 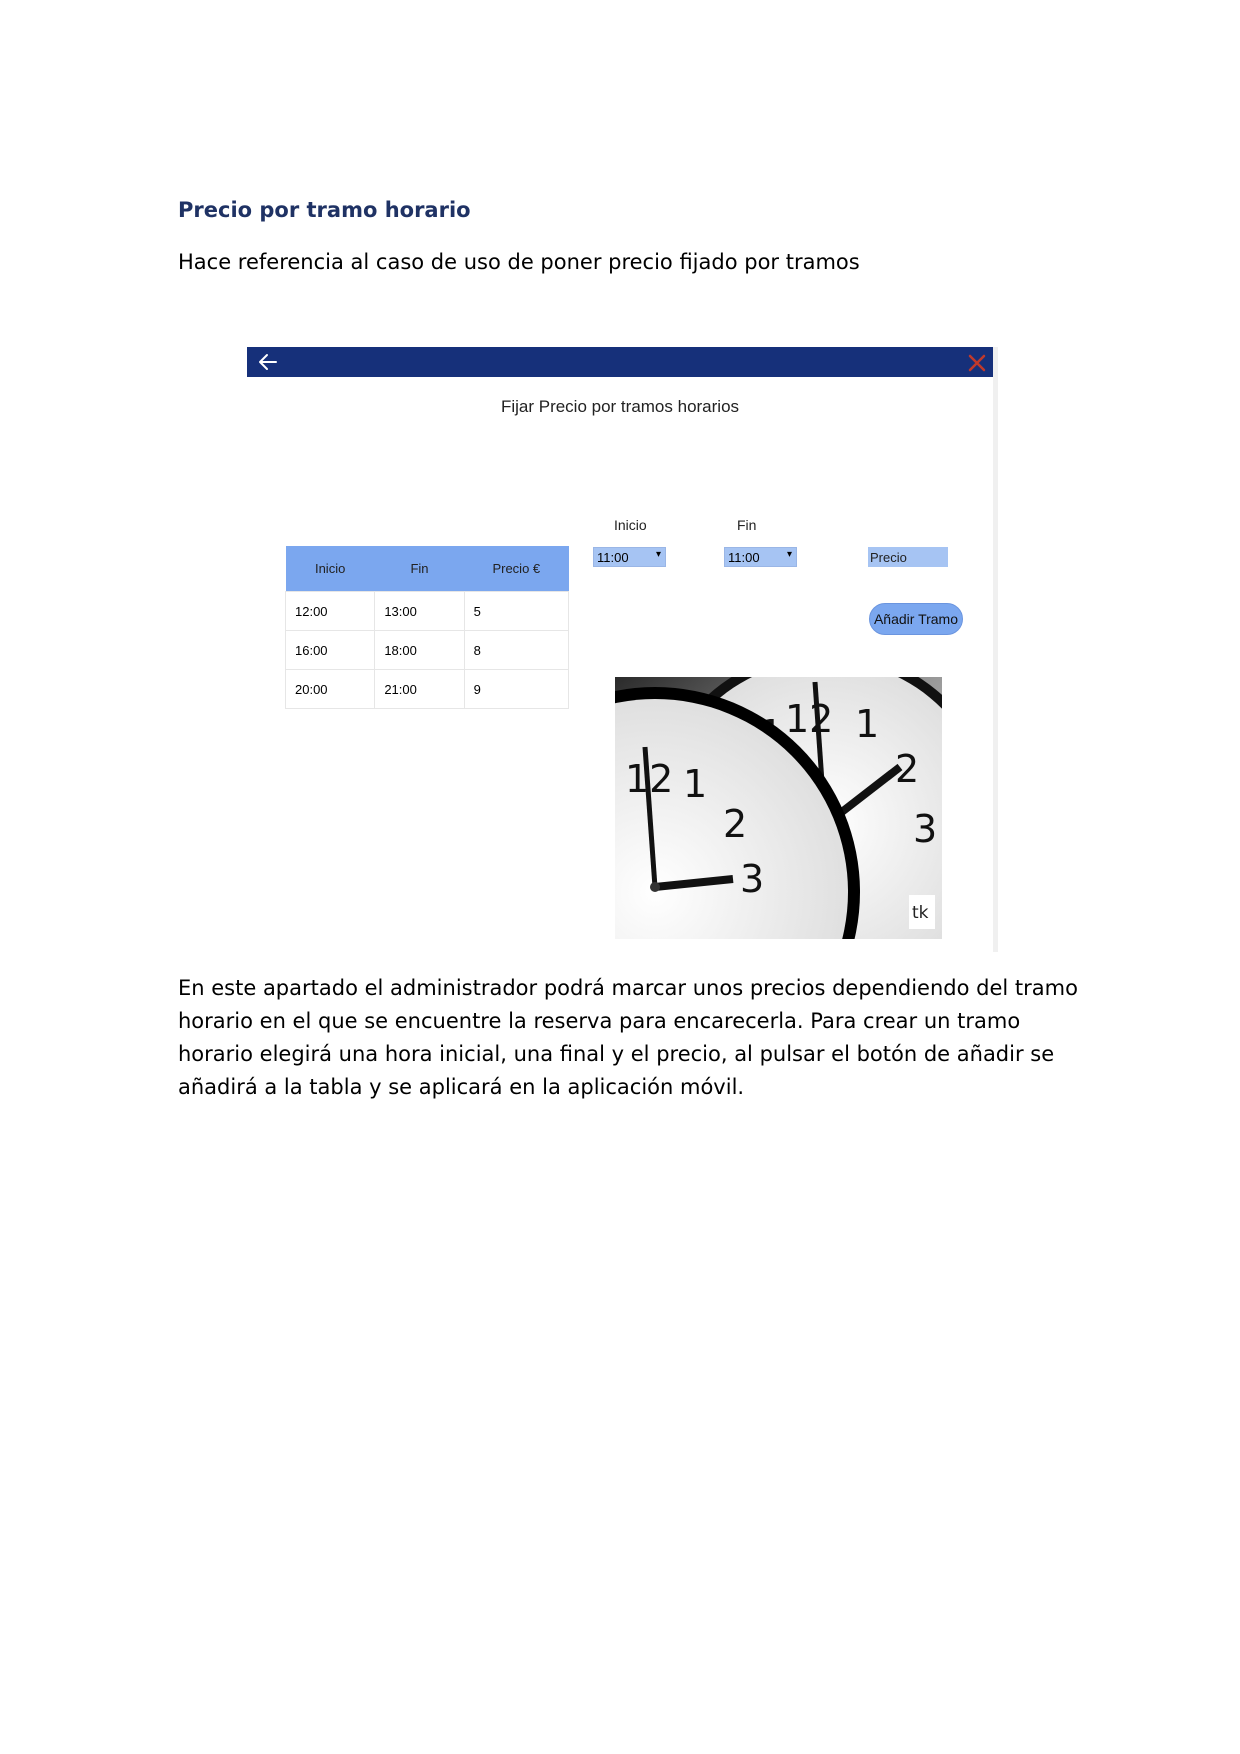 I want to click on column-header-inicio: Inicio, so click(x=330, y=569).